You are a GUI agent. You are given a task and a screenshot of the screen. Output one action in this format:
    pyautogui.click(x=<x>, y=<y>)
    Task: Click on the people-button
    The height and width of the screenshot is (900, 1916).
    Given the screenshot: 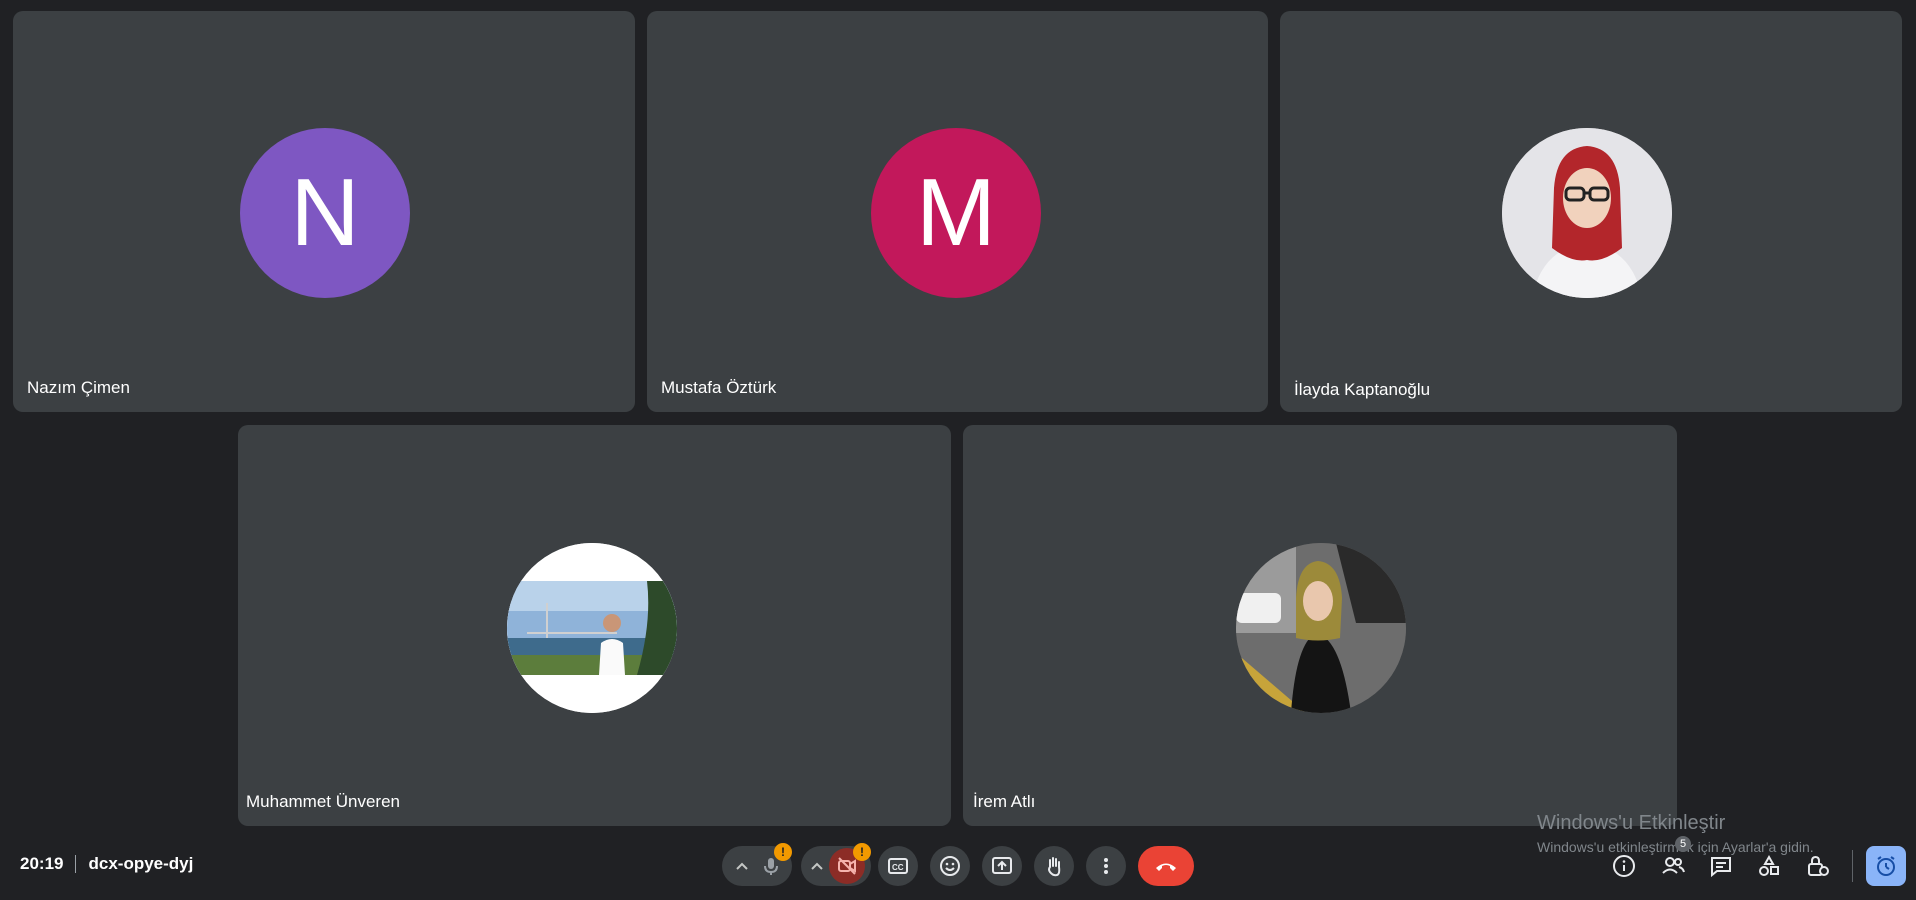 What is the action you would take?
    pyautogui.click(x=1673, y=866)
    